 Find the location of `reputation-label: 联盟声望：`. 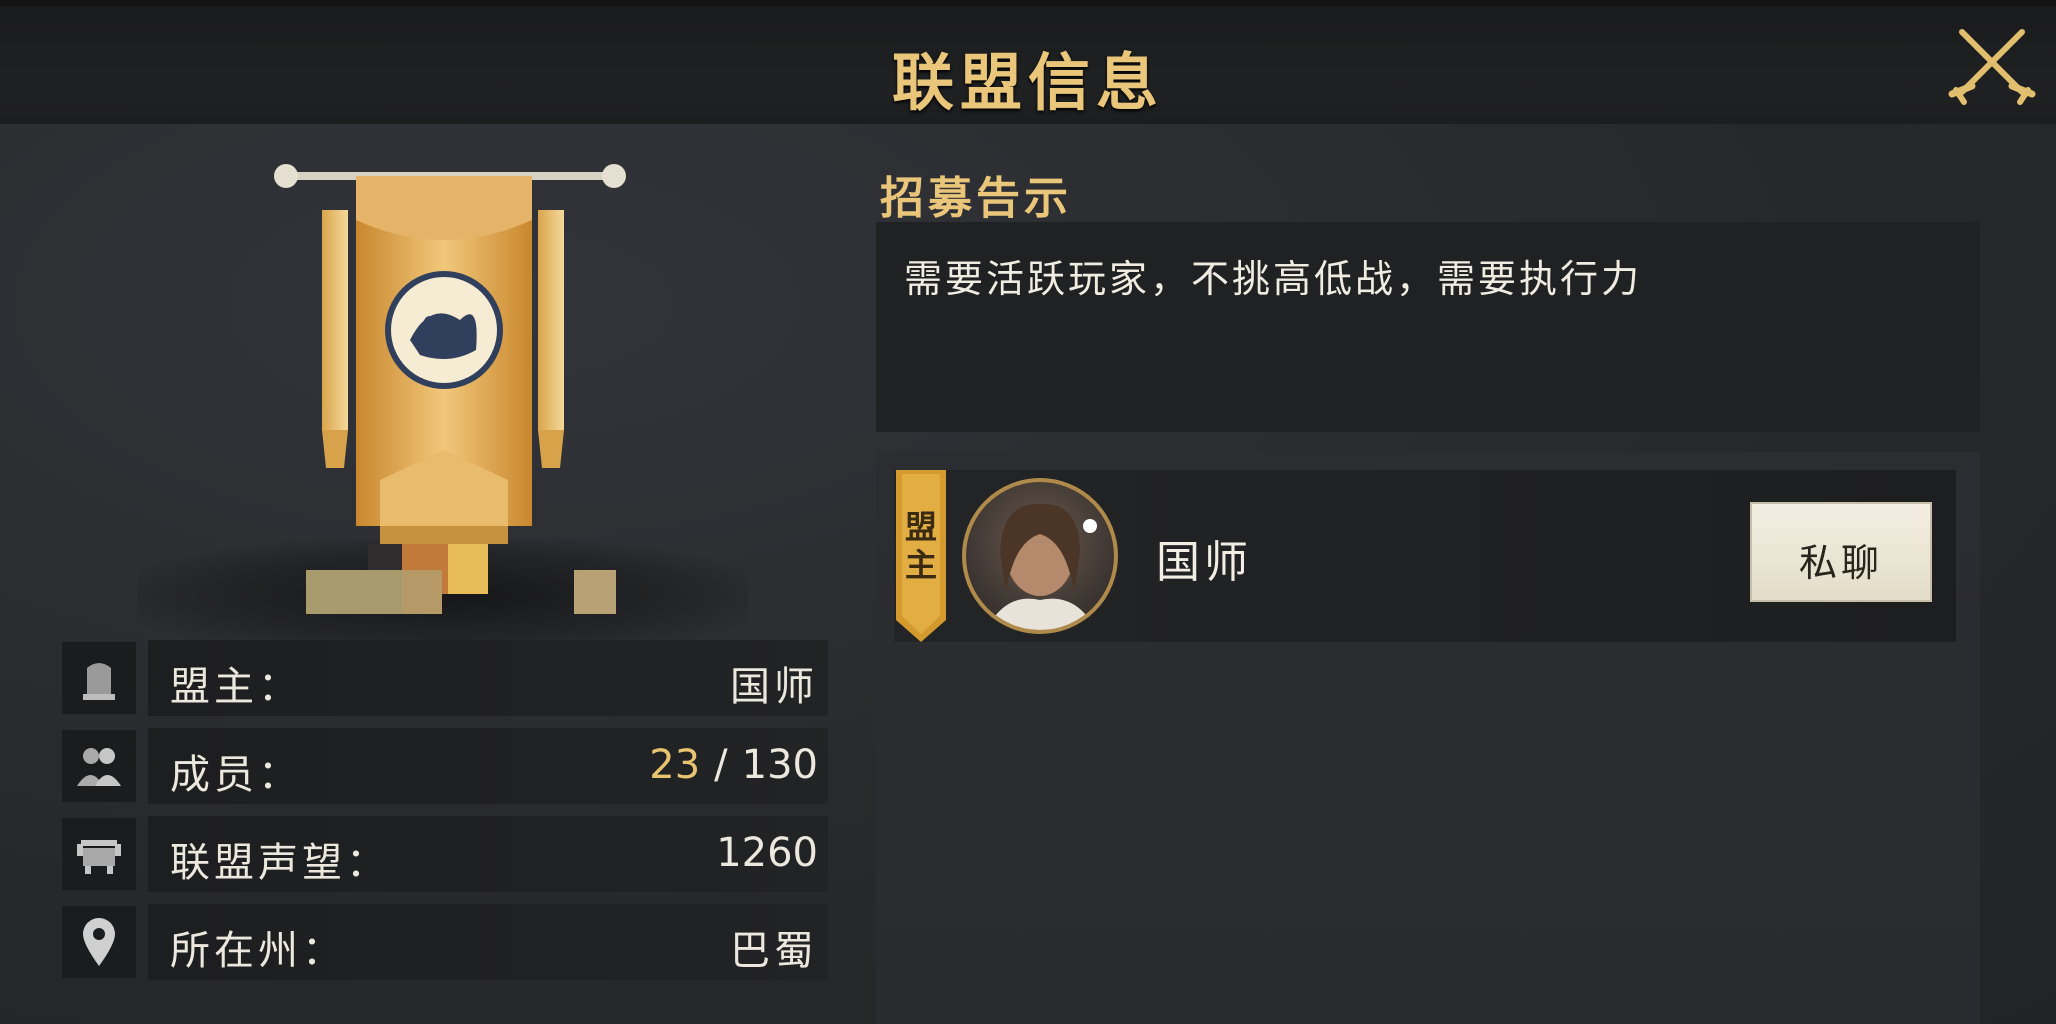

reputation-label: 联盟声望： is located at coordinates (280, 863).